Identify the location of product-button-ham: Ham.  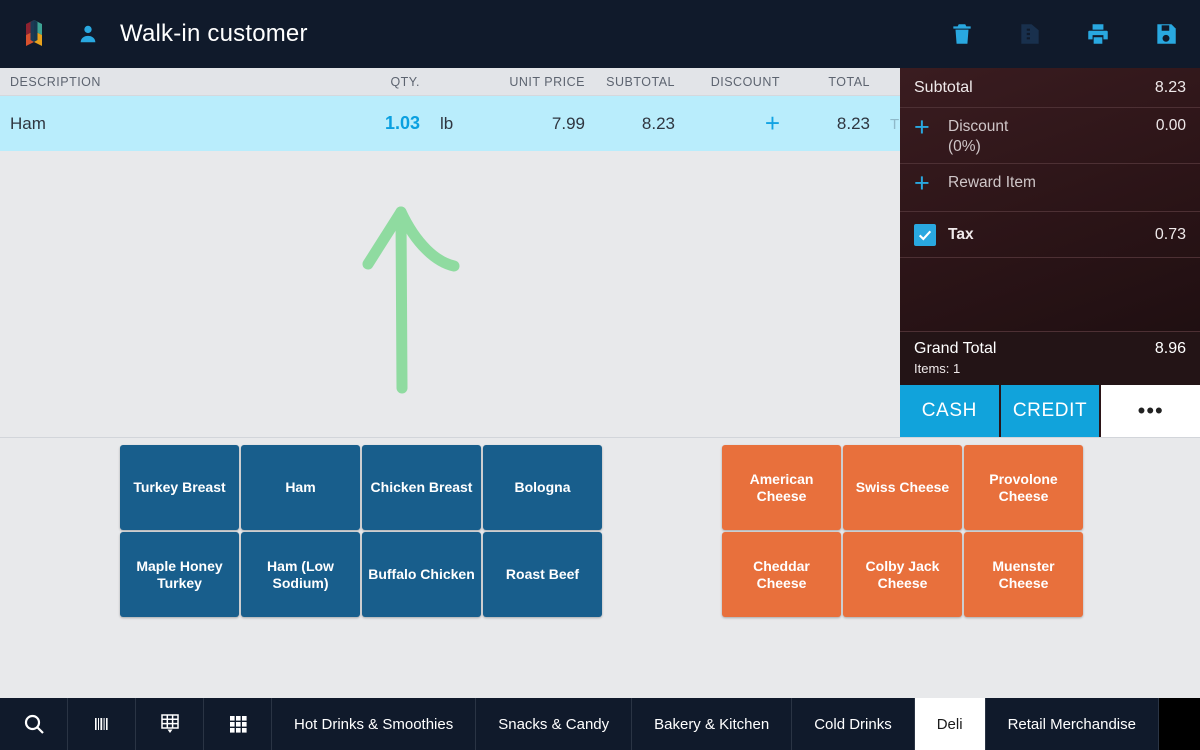
(300, 487).